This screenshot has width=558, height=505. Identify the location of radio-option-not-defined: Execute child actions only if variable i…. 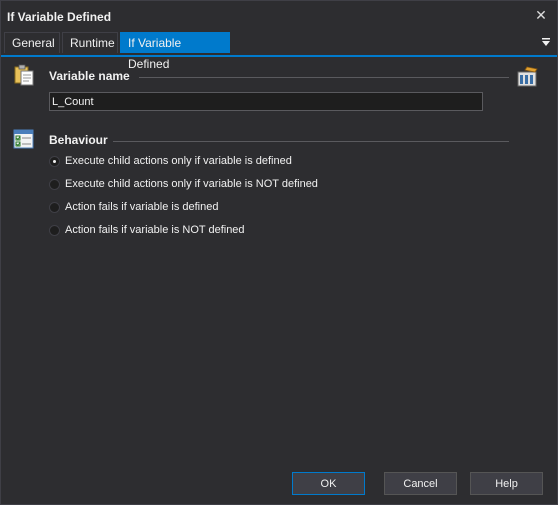
(183, 184).